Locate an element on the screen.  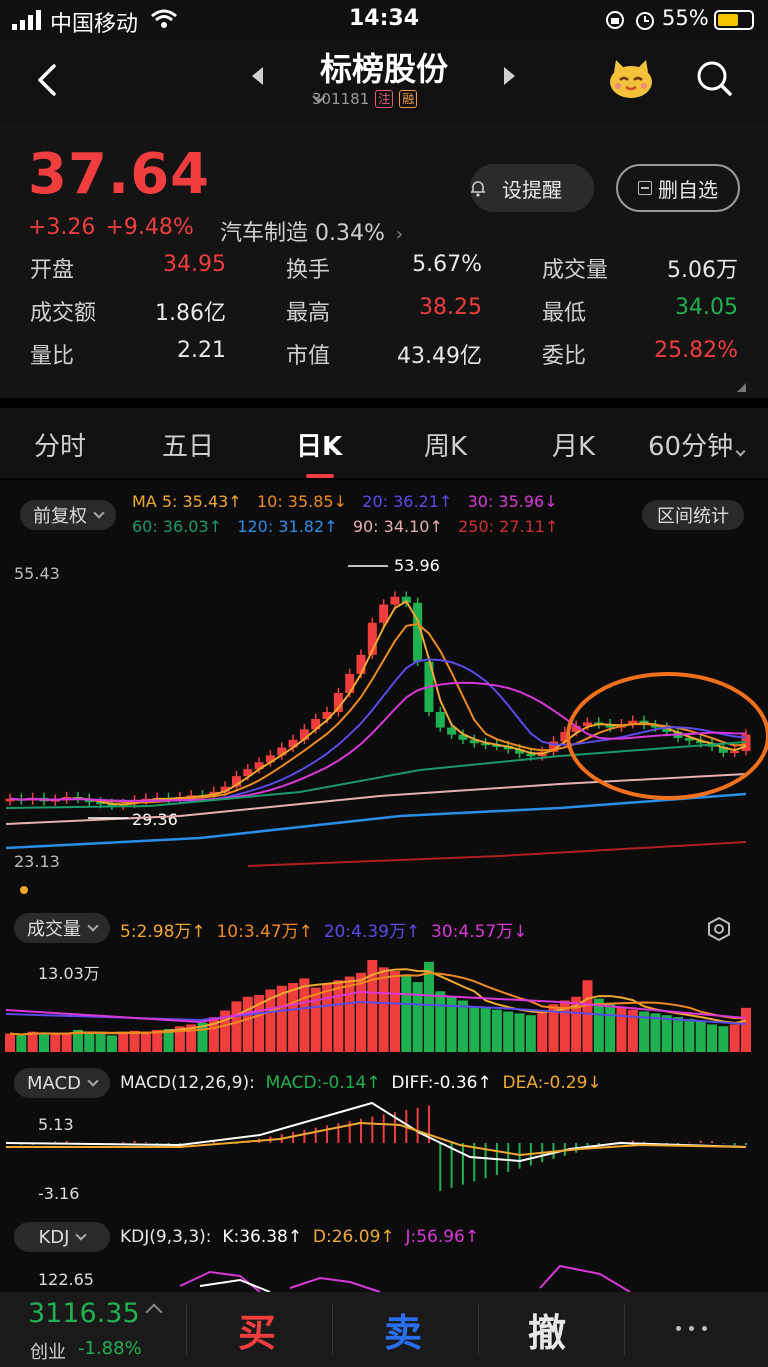
remove-watchlist-button: 删自选 is located at coordinates (678, 188).